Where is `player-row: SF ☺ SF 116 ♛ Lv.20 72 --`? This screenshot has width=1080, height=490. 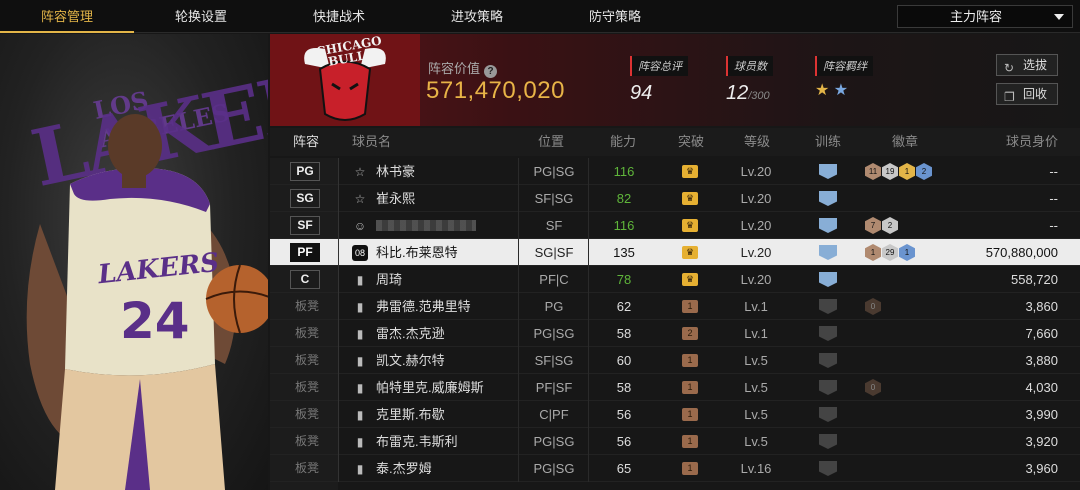
player-row: SF ☺ SF 116 ♛ Lv.20 72 -- is located at coordinates (675, 225).